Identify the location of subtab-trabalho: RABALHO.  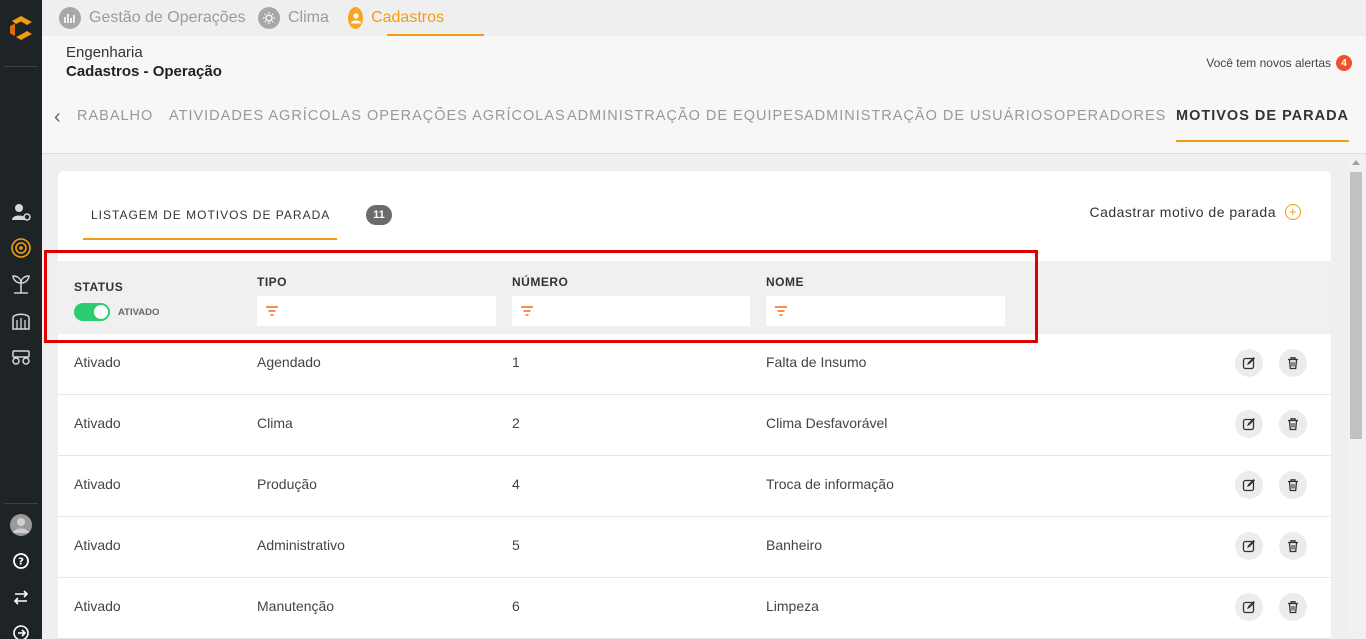
(115, 116).